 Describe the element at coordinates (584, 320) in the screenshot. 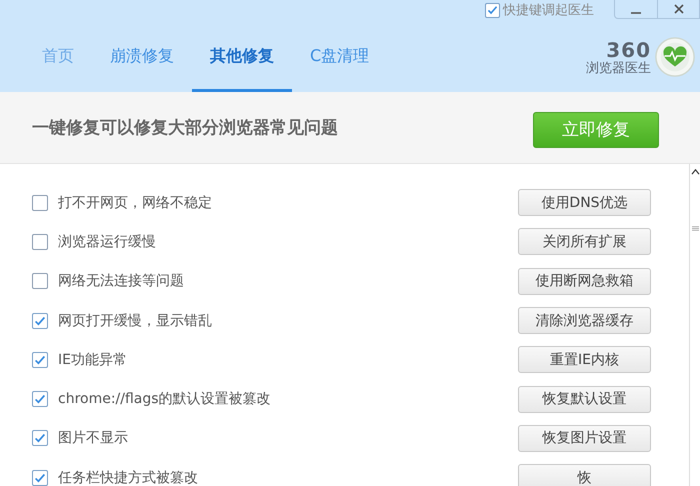

I see `repair-button: 清除浏览器缓存` at that location.